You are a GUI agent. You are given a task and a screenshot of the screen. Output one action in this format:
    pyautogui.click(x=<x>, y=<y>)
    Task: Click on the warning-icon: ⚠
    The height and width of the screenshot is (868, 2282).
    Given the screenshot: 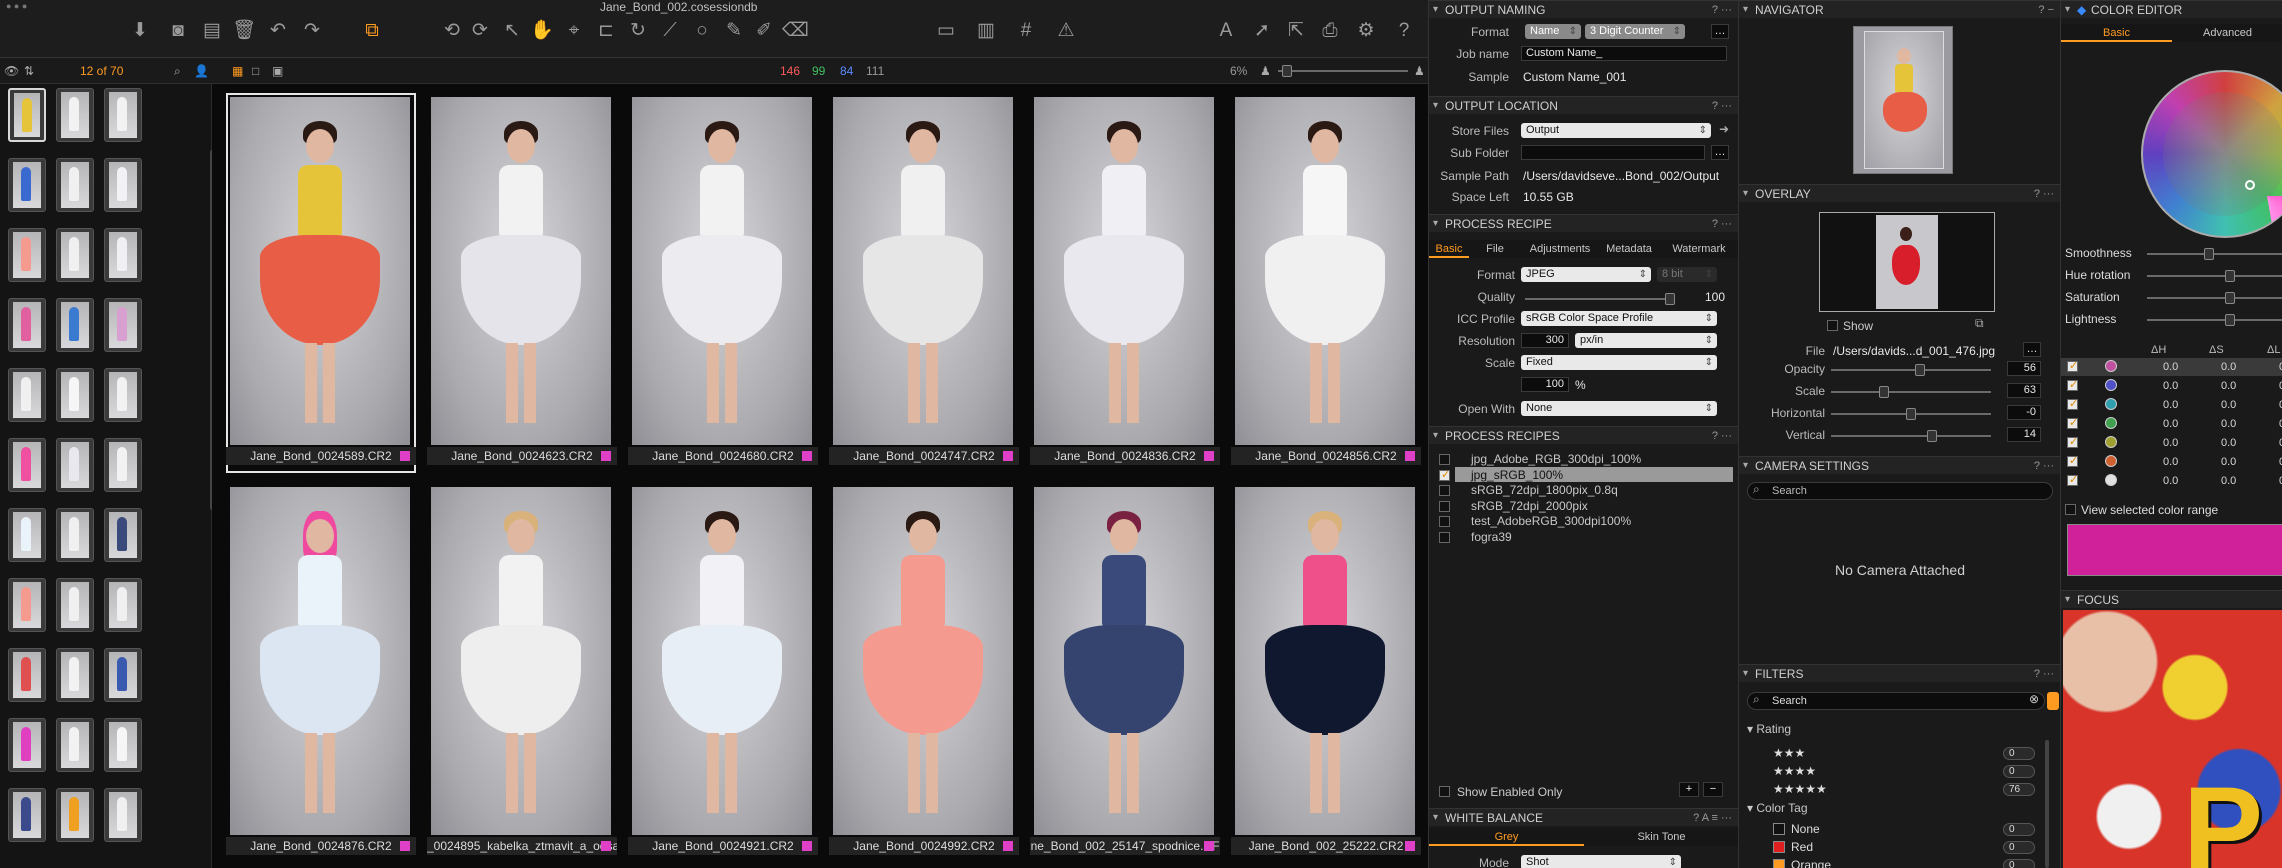 What is the action you would take?
    pyautogui.click(x=1066, y=31)
    